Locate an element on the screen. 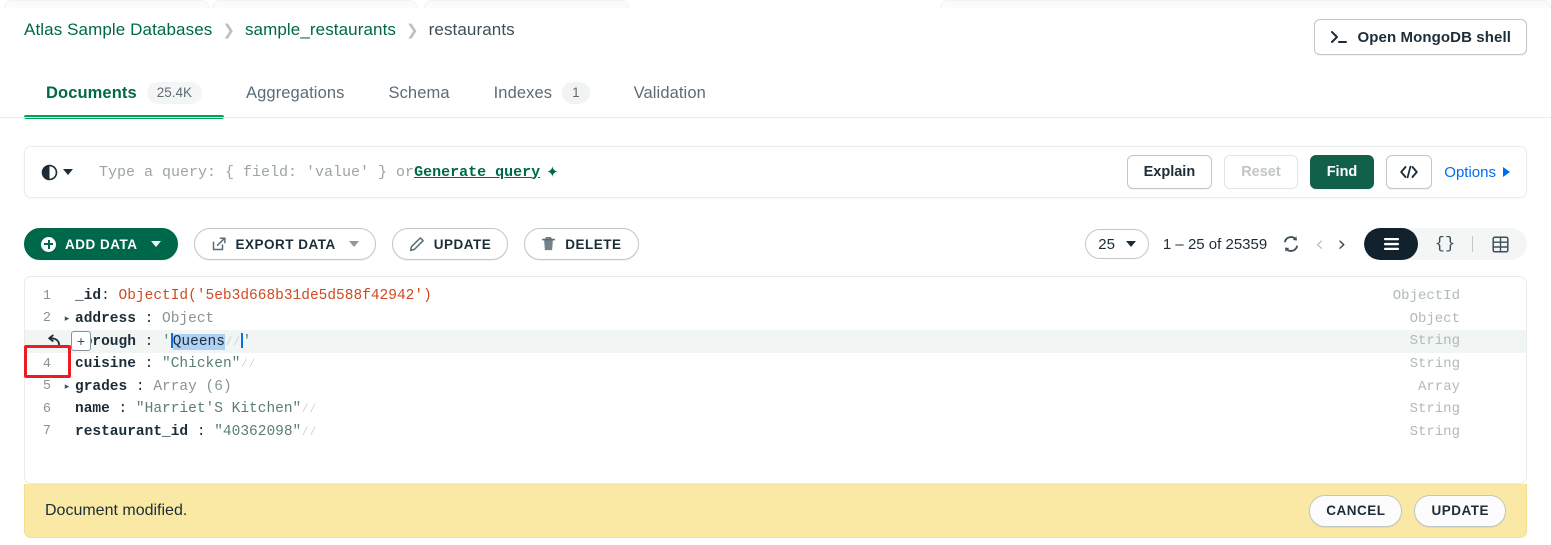 The image size is (1551, 545). tab-schema-label: Schema is located at coordinates (419, 92).